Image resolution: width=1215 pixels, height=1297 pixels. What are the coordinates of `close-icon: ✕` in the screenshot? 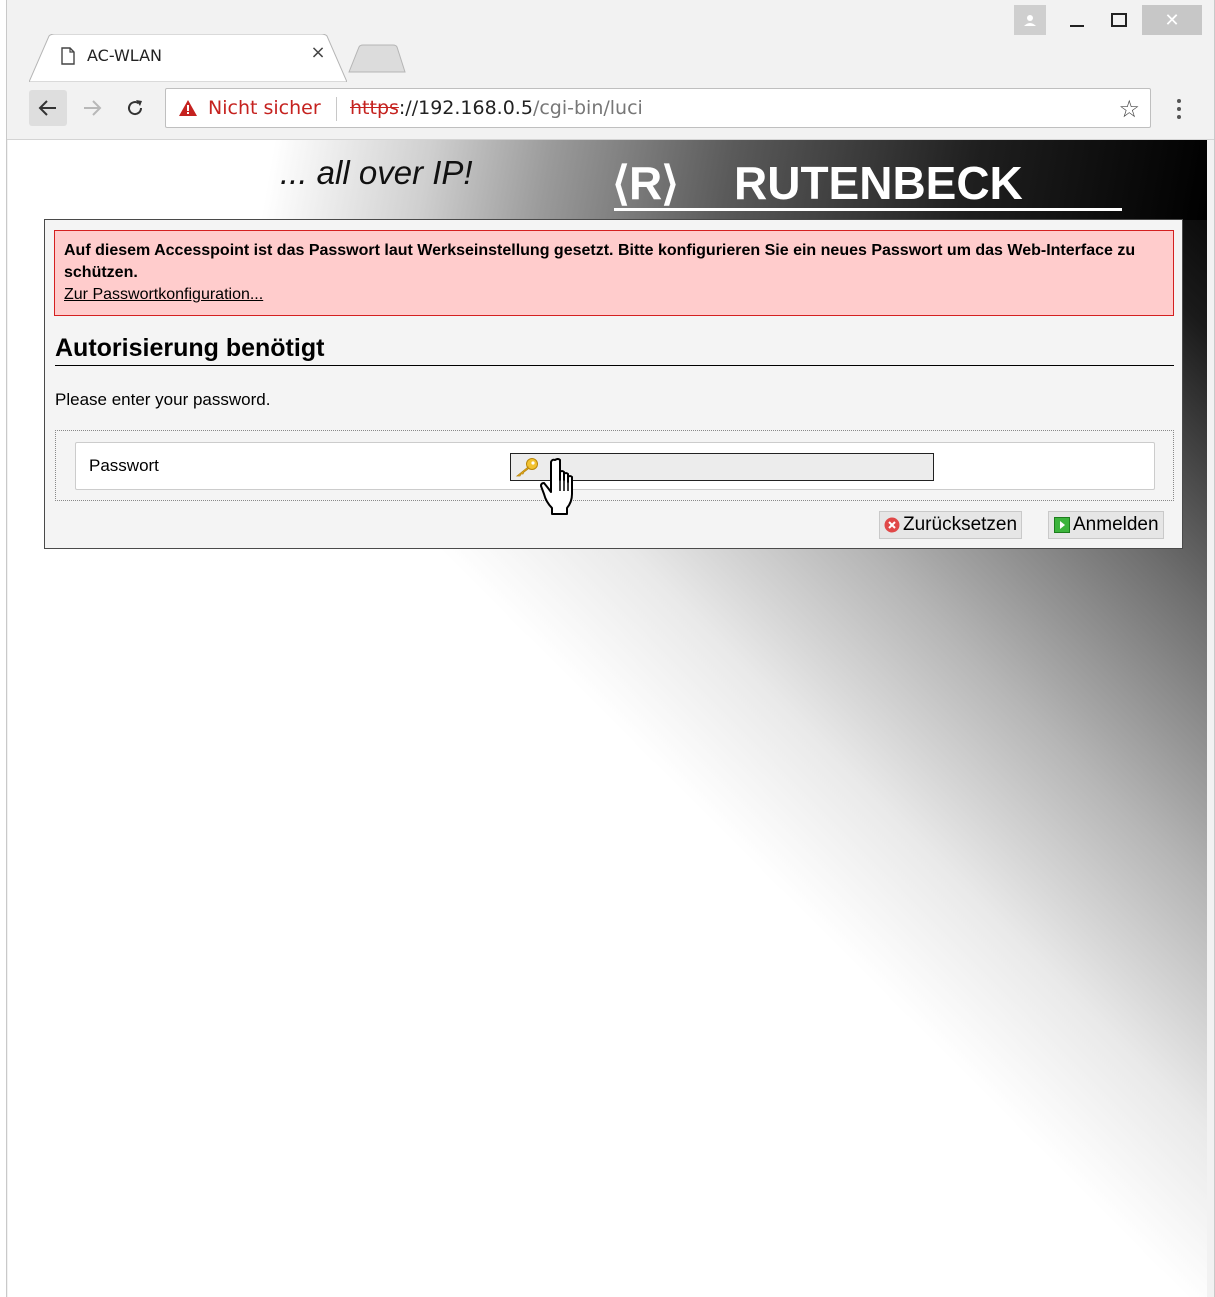 It's located at (1172, 19).